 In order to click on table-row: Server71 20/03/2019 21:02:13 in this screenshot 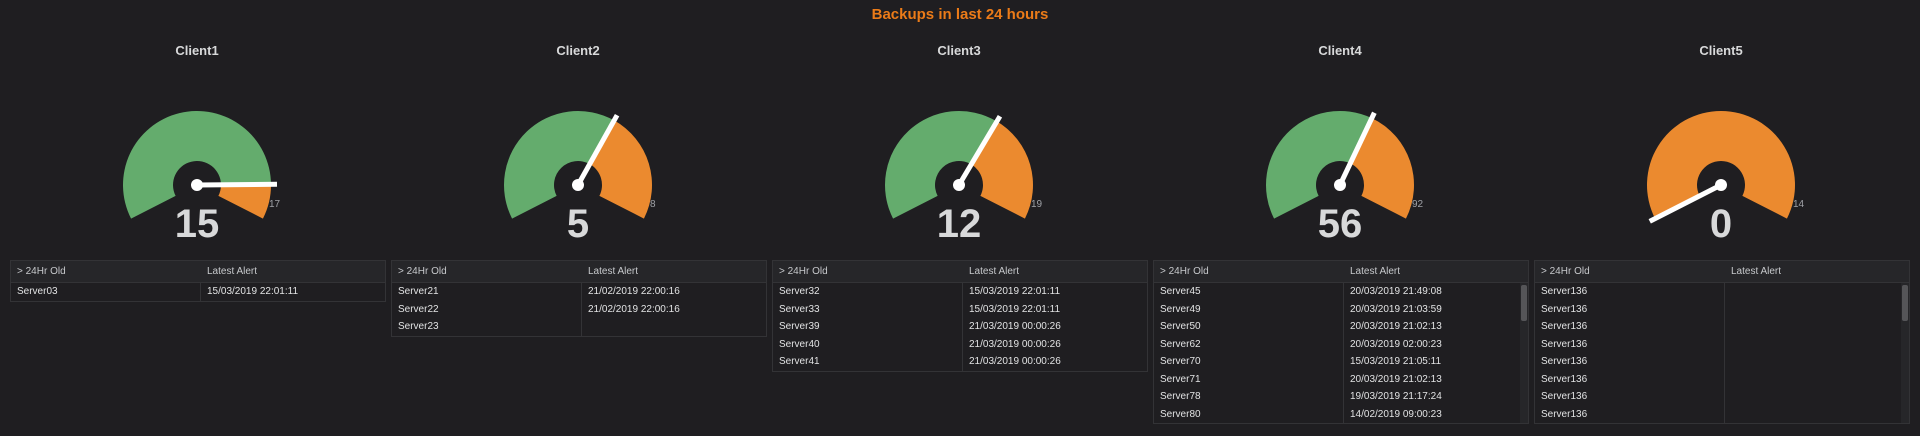, I will do `click(1341, 379)`.